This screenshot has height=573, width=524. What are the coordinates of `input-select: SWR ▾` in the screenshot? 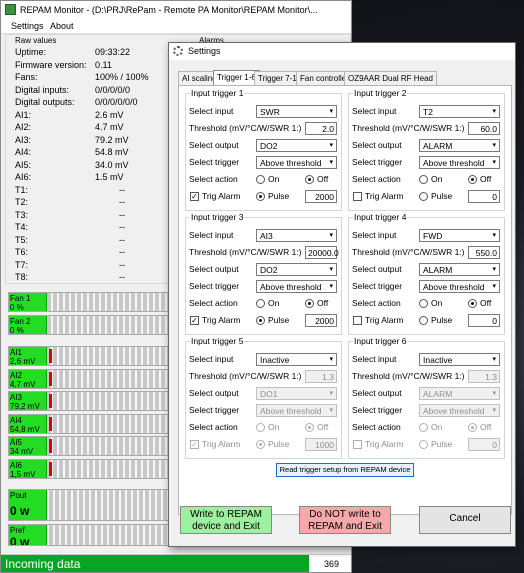 It's located at (296, 111).